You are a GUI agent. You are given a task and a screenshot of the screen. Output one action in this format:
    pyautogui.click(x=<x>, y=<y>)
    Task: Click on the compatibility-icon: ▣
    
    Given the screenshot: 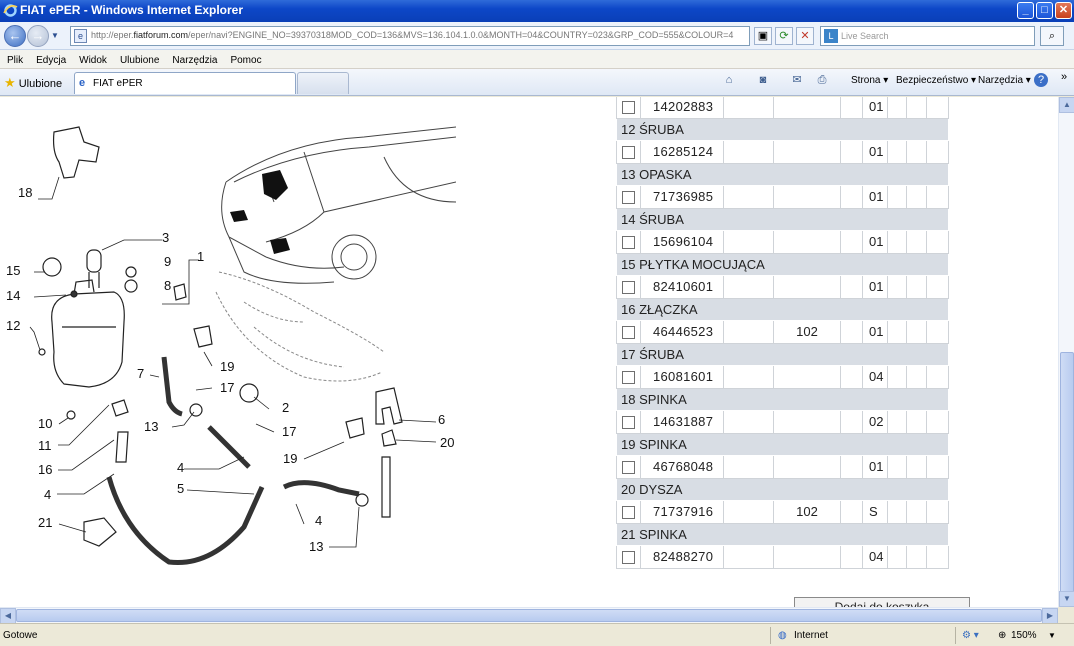 What is the action you would take?
    pyautogui.click(x=763, y=36)
    